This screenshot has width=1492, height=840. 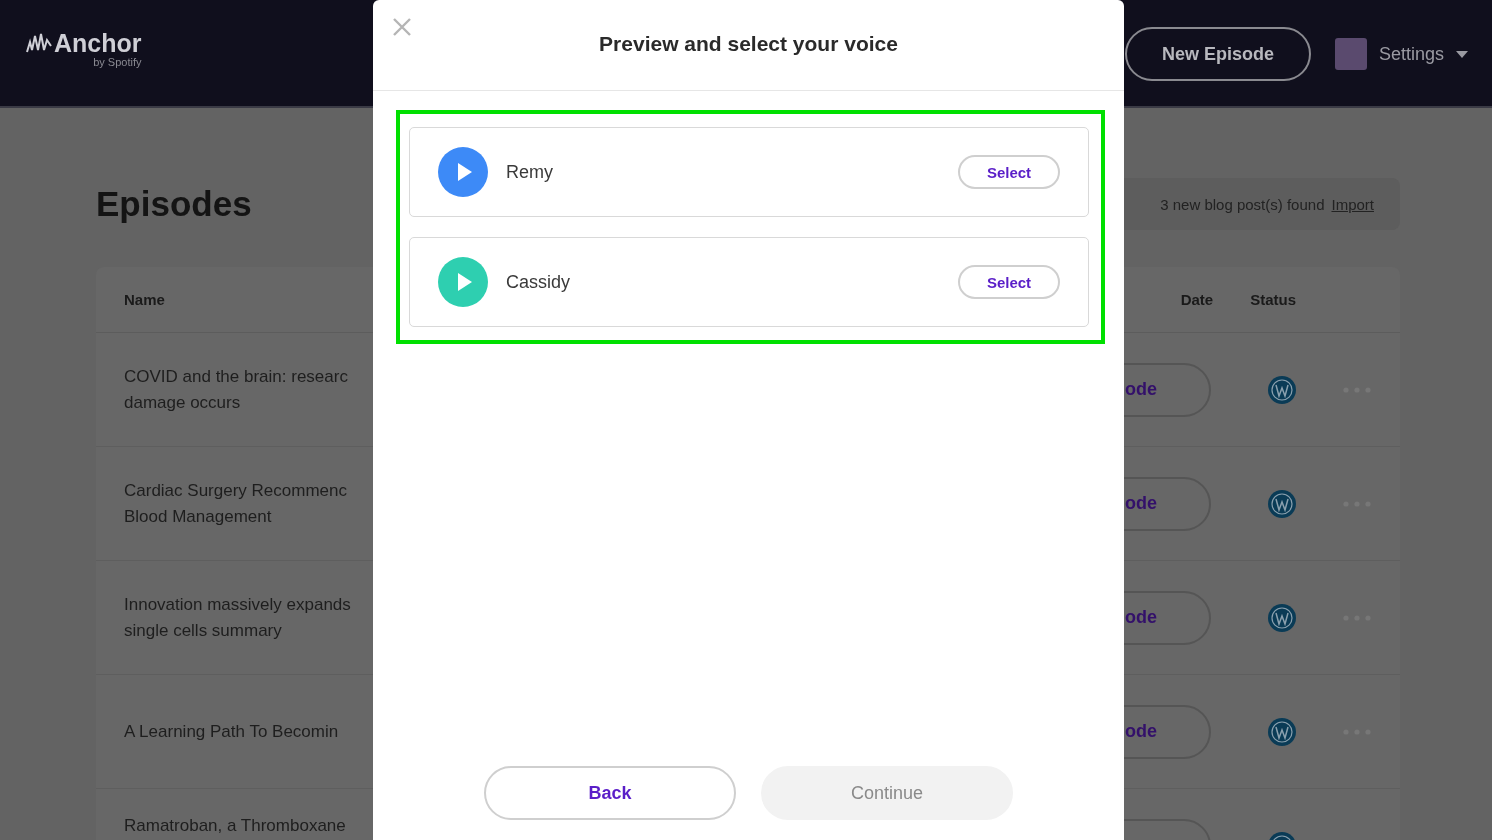 What do you see at coordinates (539, 282) in the screenshot?
I see `voice-name: Cassidy` at bounding box center [539, 282].